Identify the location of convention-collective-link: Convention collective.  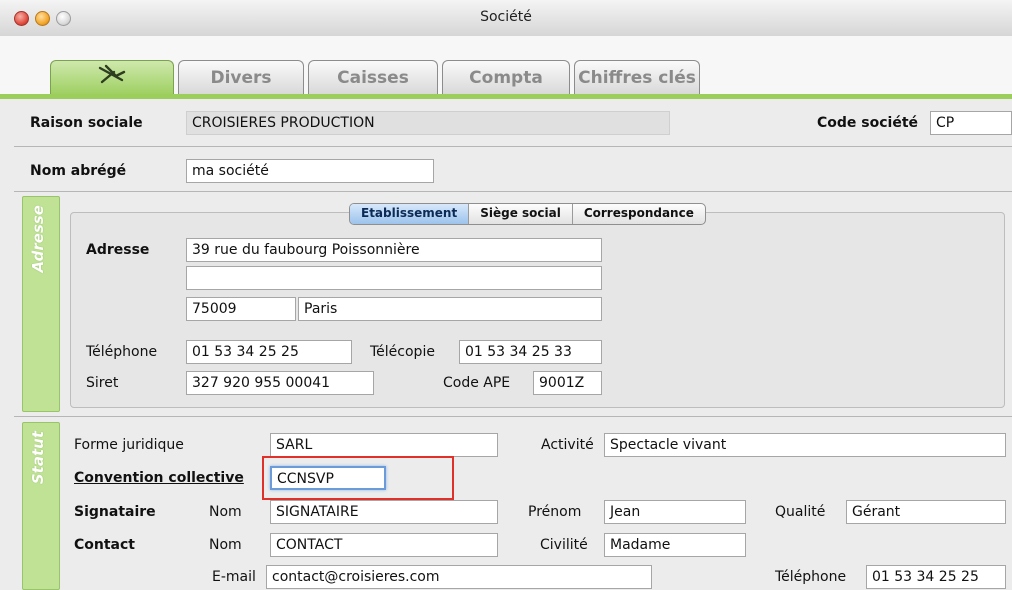
(159, 478).